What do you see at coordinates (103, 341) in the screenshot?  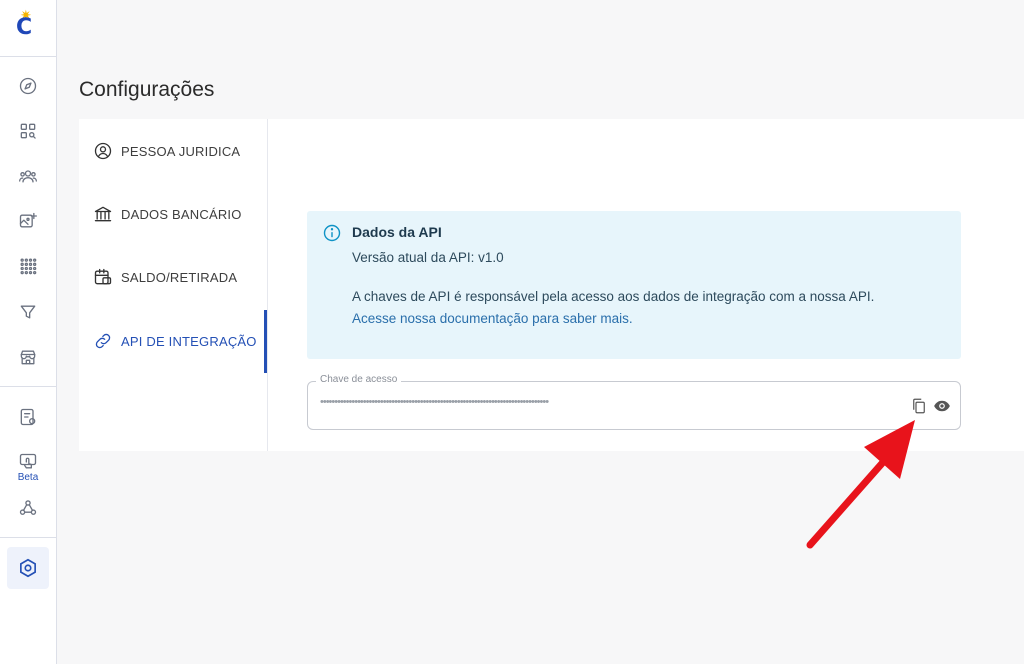 I see `link-icon` at bounding box center [103, 341].